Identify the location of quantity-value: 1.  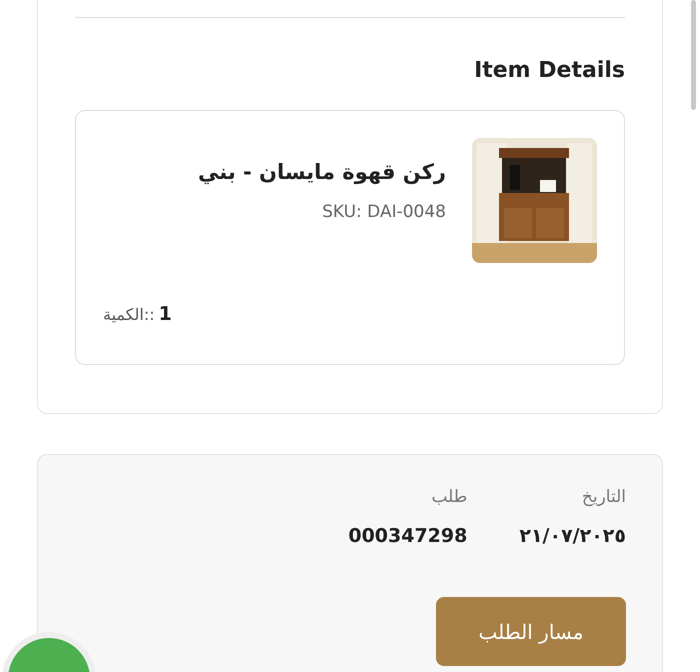
(165, 314).